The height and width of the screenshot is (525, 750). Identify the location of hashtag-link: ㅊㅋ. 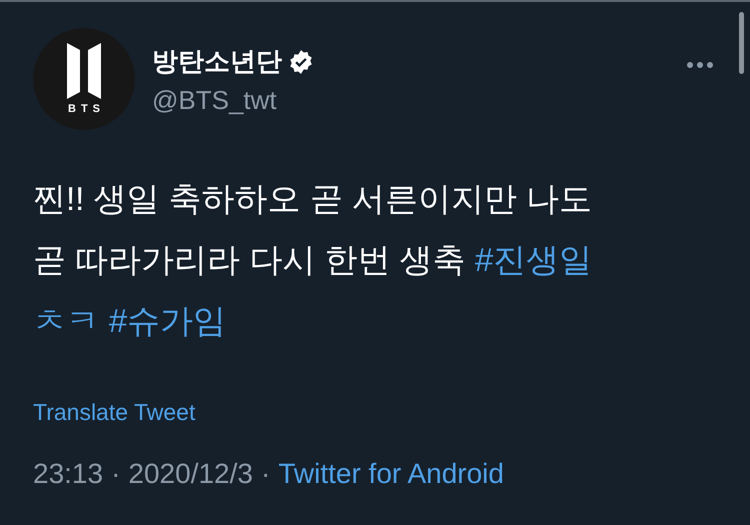
(66, 320).